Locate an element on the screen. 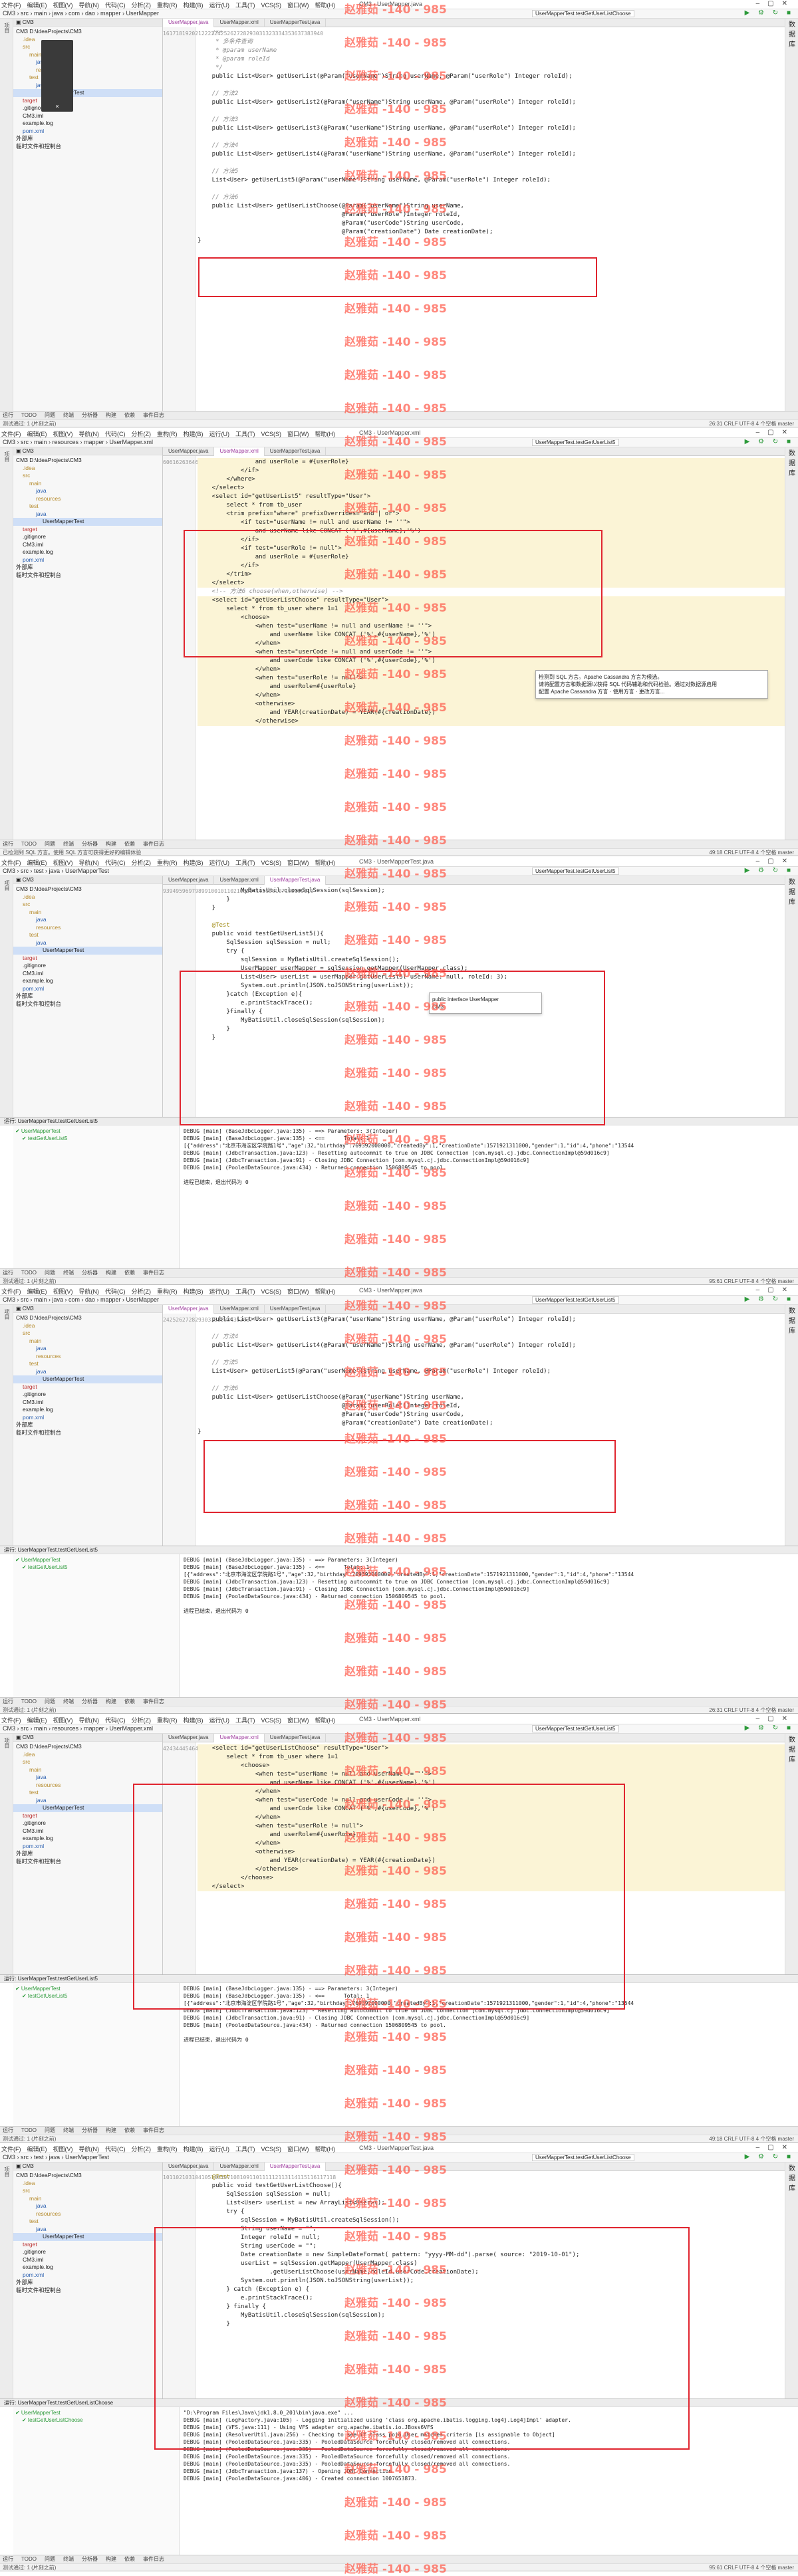  menu-item: 分析(Z) is located at coordinates (142, 2149).